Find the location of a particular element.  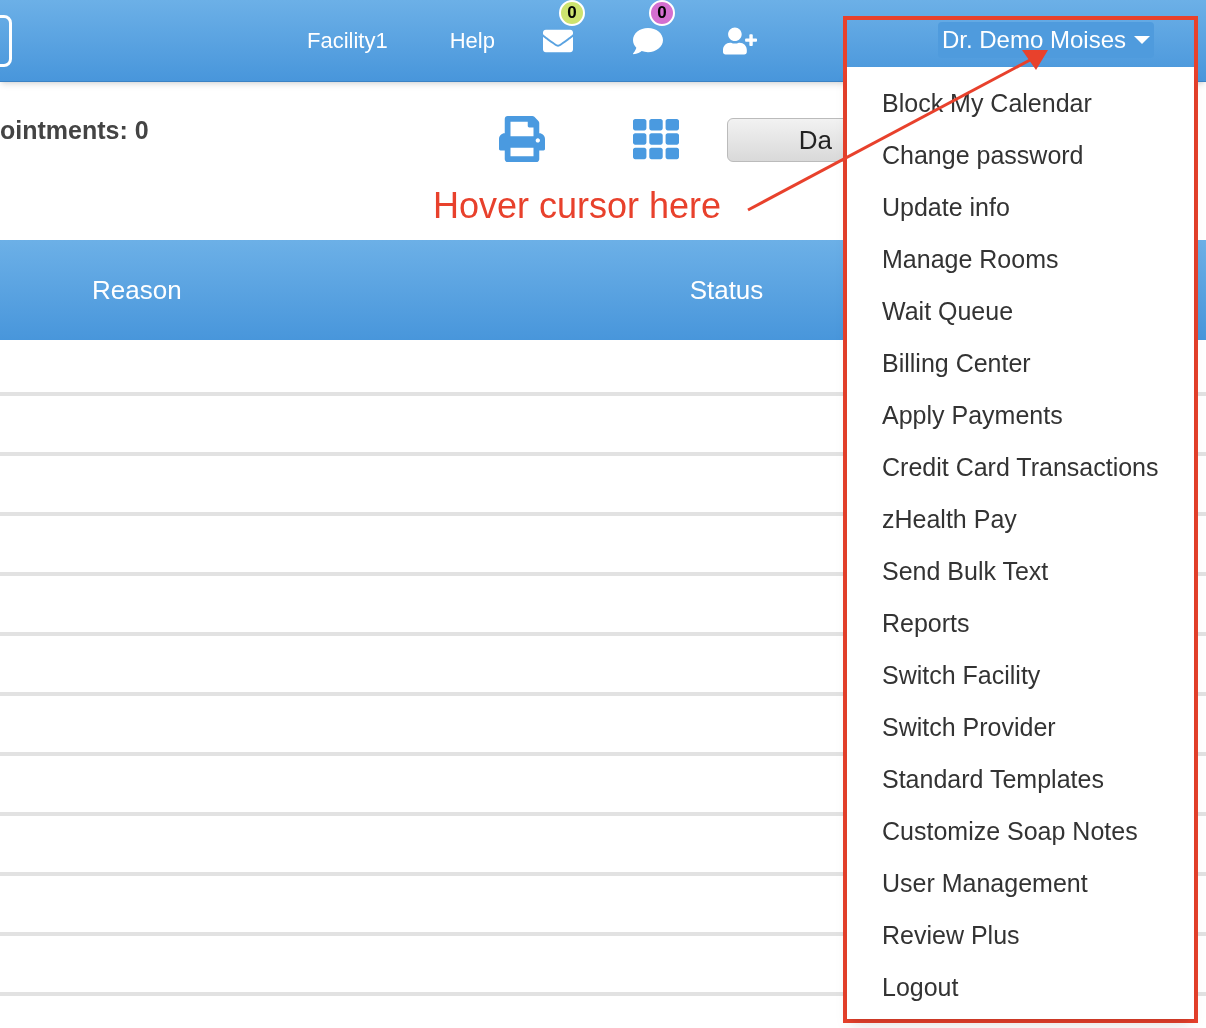

menu-item: Reports is located at coordinates (1020, 623).